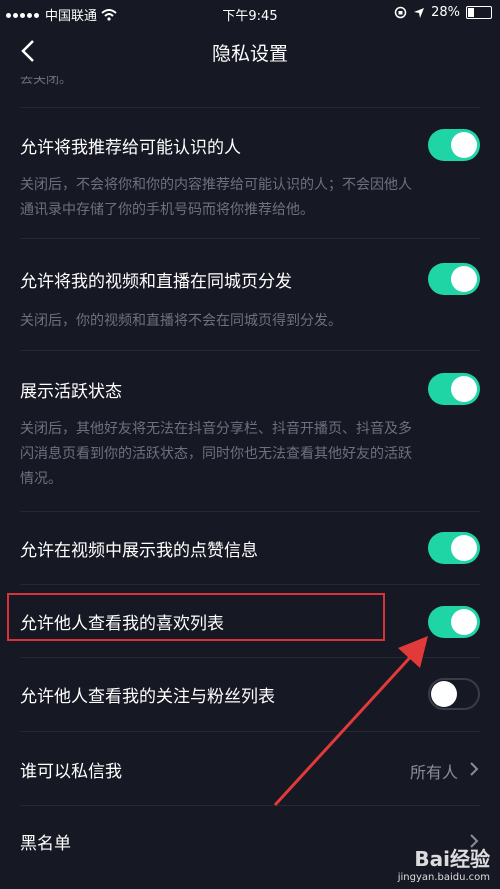  What do you see at coordinates (452, 859) in the screenshot?
I see `watermark-brand: Bai经验` at bounding box center [452, 859].